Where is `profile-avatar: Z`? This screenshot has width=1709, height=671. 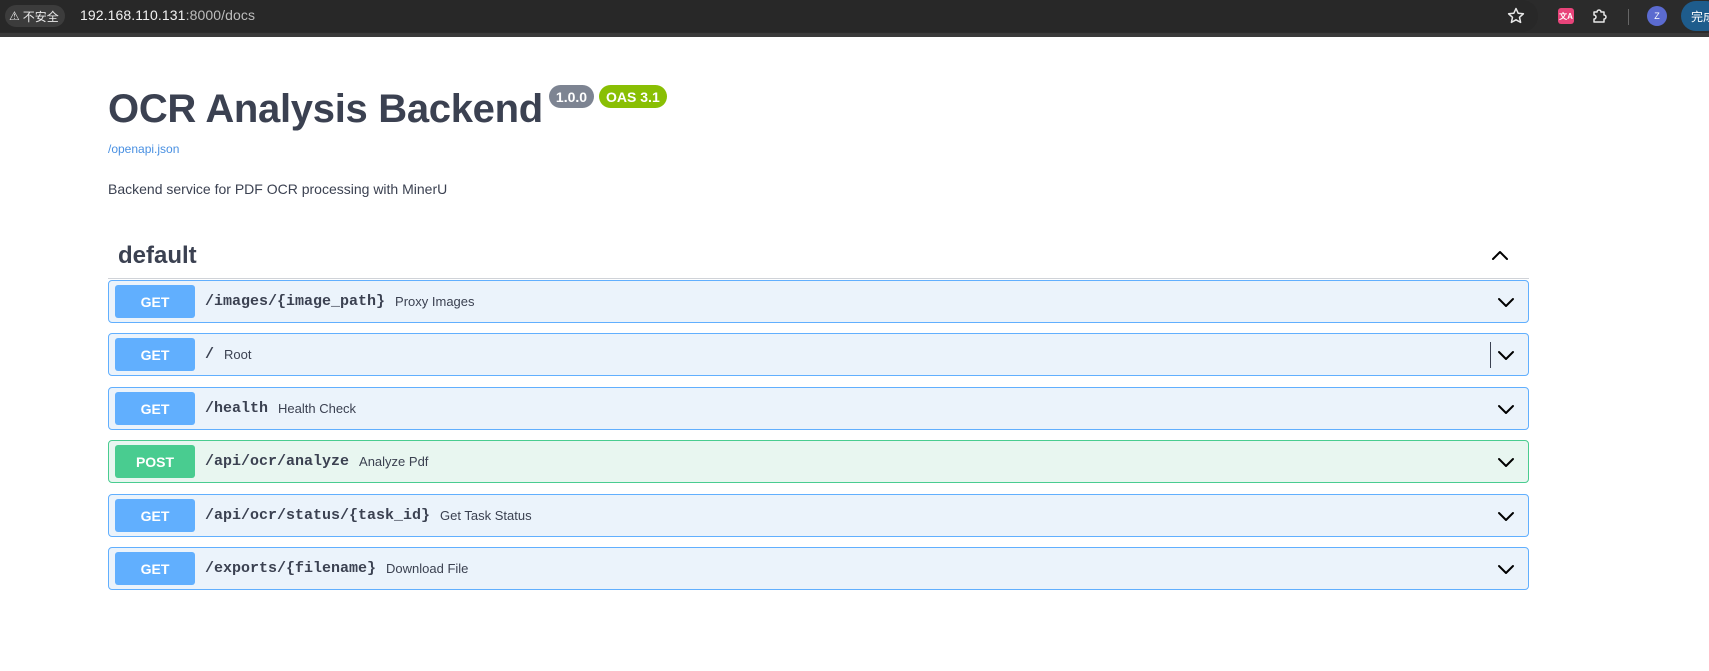 profile-avatar: Z is located at coordinates (1657, 16).